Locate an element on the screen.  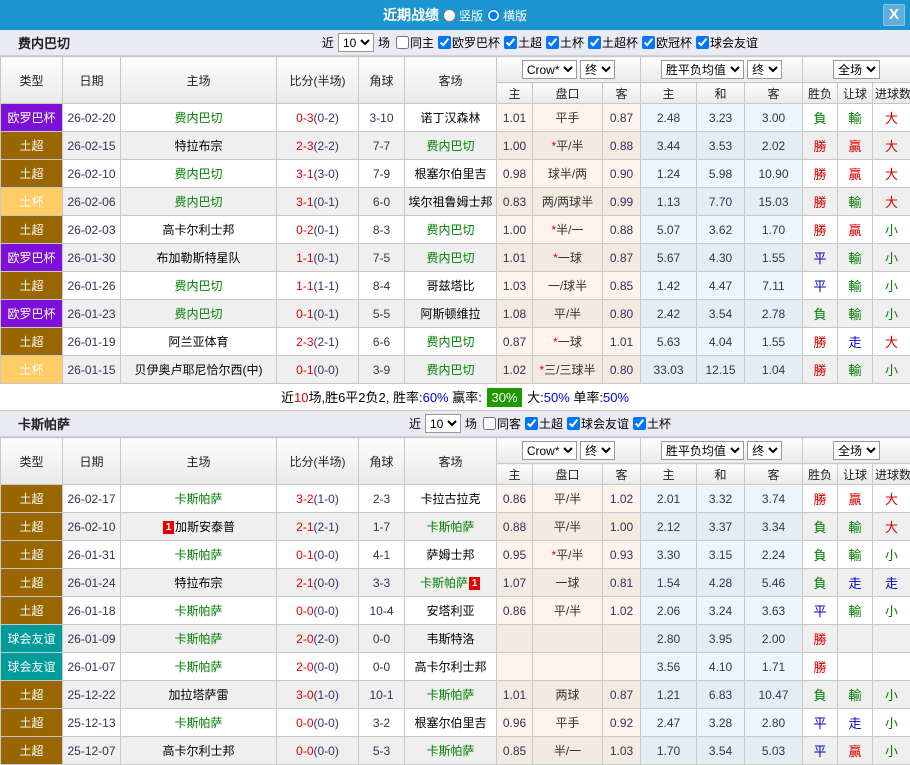
filter-option: 土超杯 is located at coordinates (613, 42).